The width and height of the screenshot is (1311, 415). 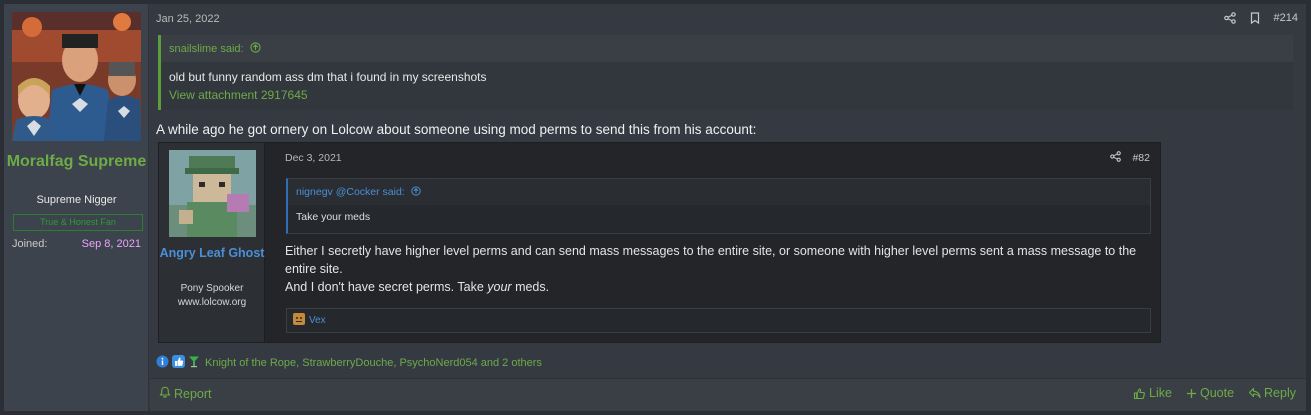 What do you see at coordinates (188, 19) in the screenshot?
I see `post-date: Jan 25, 2022` at bounding box center [188, 19].